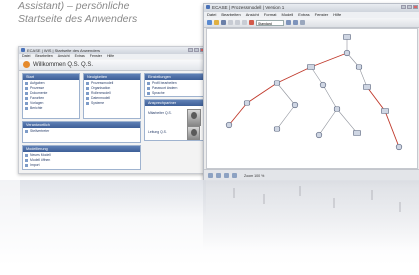  I want to click on import-icon, so click(26, 165).